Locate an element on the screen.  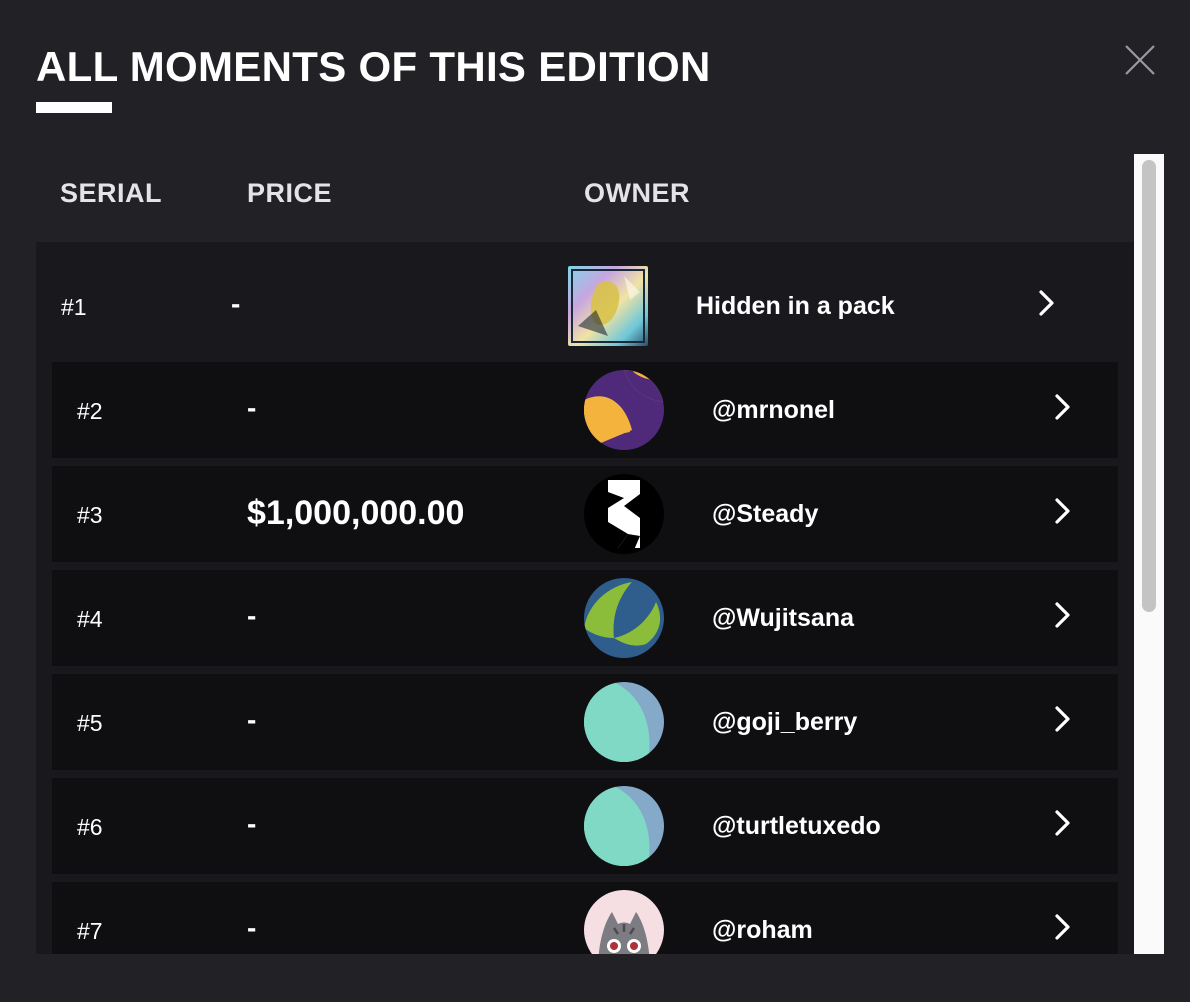
table-row: #4 - @Wujitsana is located at coordinates (585, 618).